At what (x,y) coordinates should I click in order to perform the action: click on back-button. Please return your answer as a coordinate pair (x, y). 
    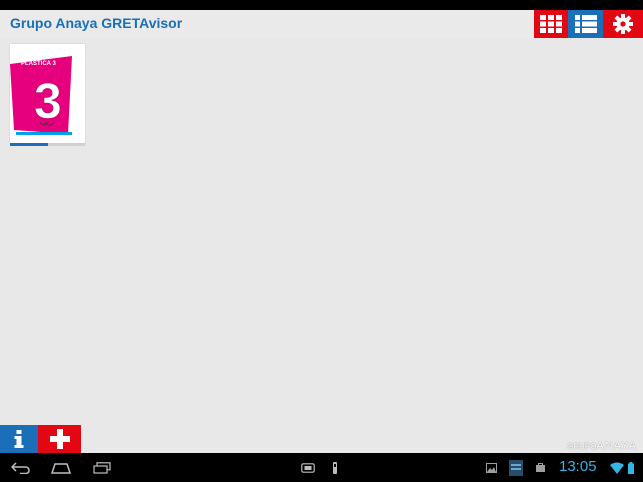
    Looking at the image, I should click on (21, 467).